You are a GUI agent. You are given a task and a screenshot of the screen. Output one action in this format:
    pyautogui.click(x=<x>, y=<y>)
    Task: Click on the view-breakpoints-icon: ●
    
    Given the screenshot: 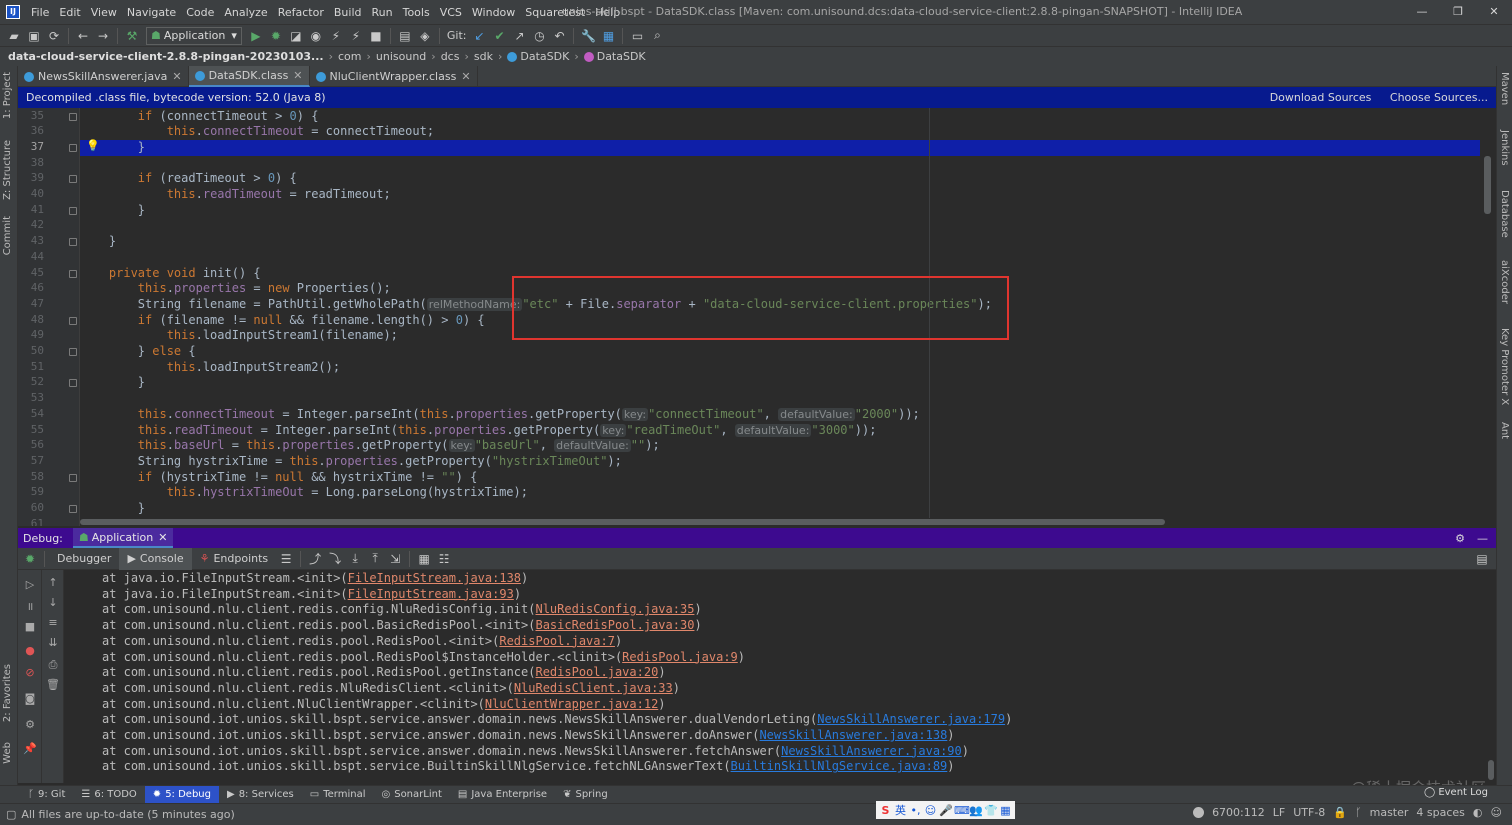 What is the action you would take?
    pyautogui.click(x=30, y=651)
    